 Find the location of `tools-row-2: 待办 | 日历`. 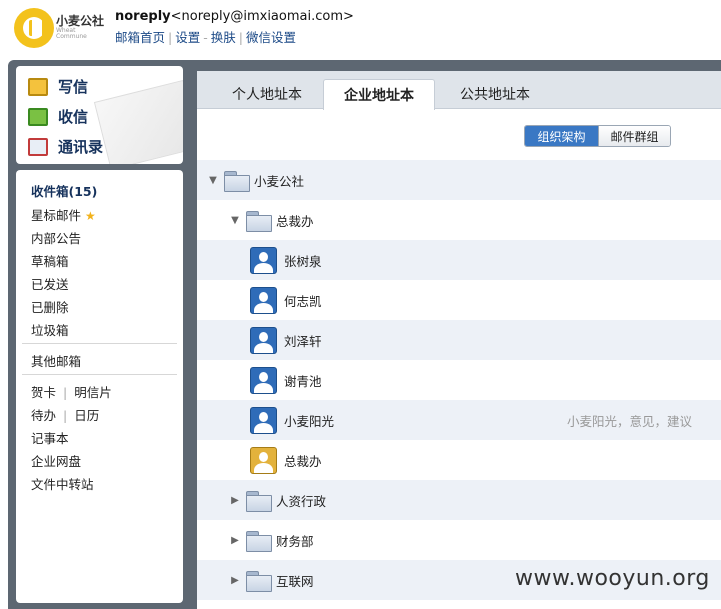

tools-row-2: 待办 | 日历 is located at coordinates (65, 415).